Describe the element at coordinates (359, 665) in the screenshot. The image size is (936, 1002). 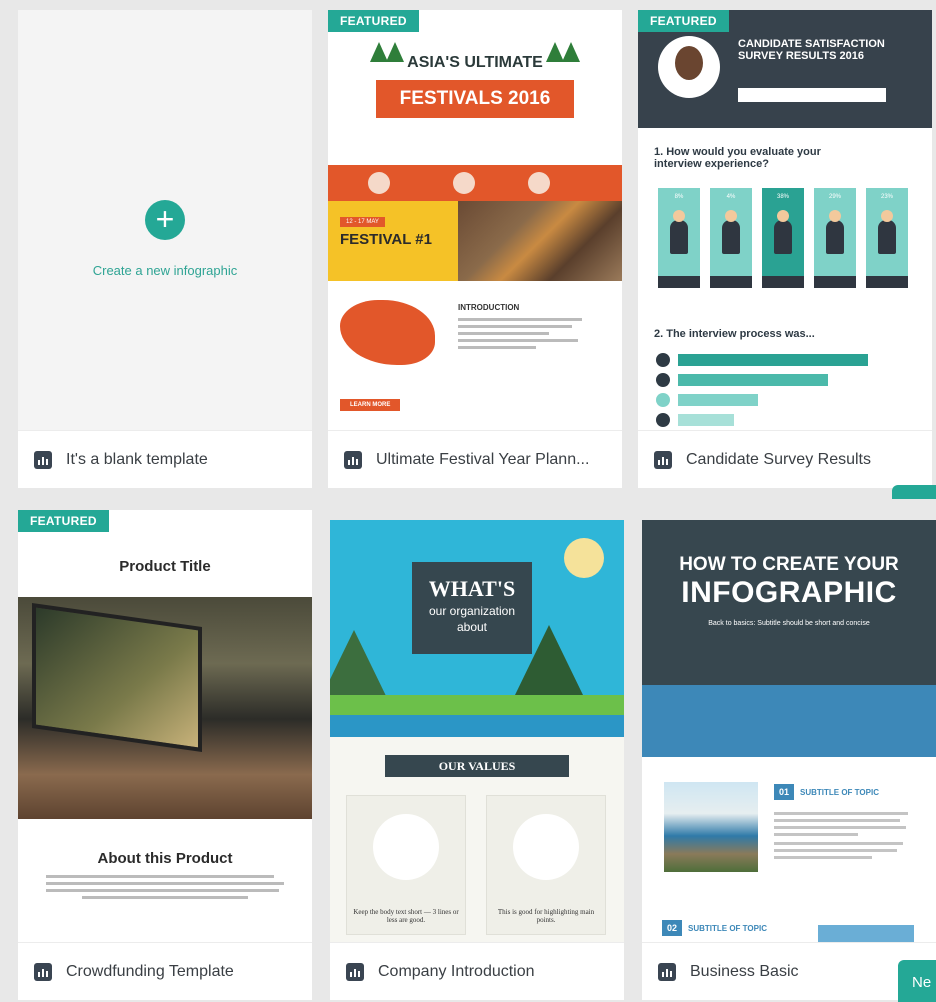
I see `mountain-icon` at that location.